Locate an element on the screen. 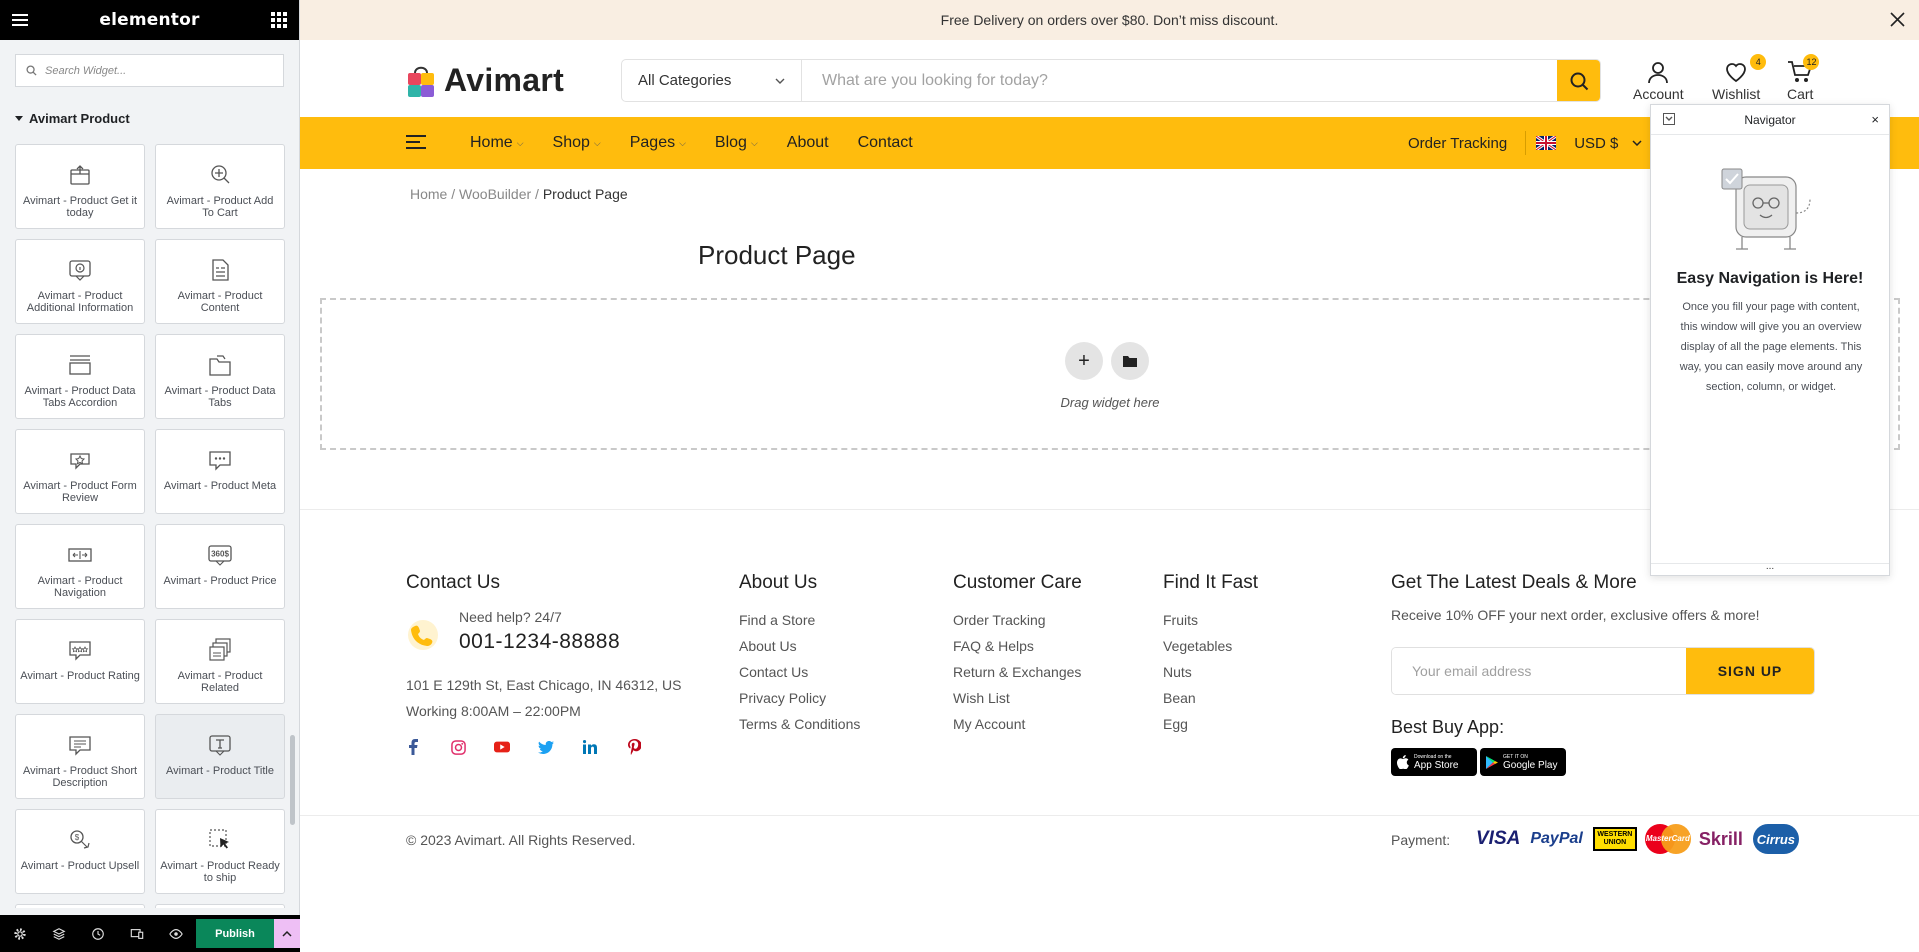  nav-item-blog: Blog ⌵ is located at coordinates (736, 143).